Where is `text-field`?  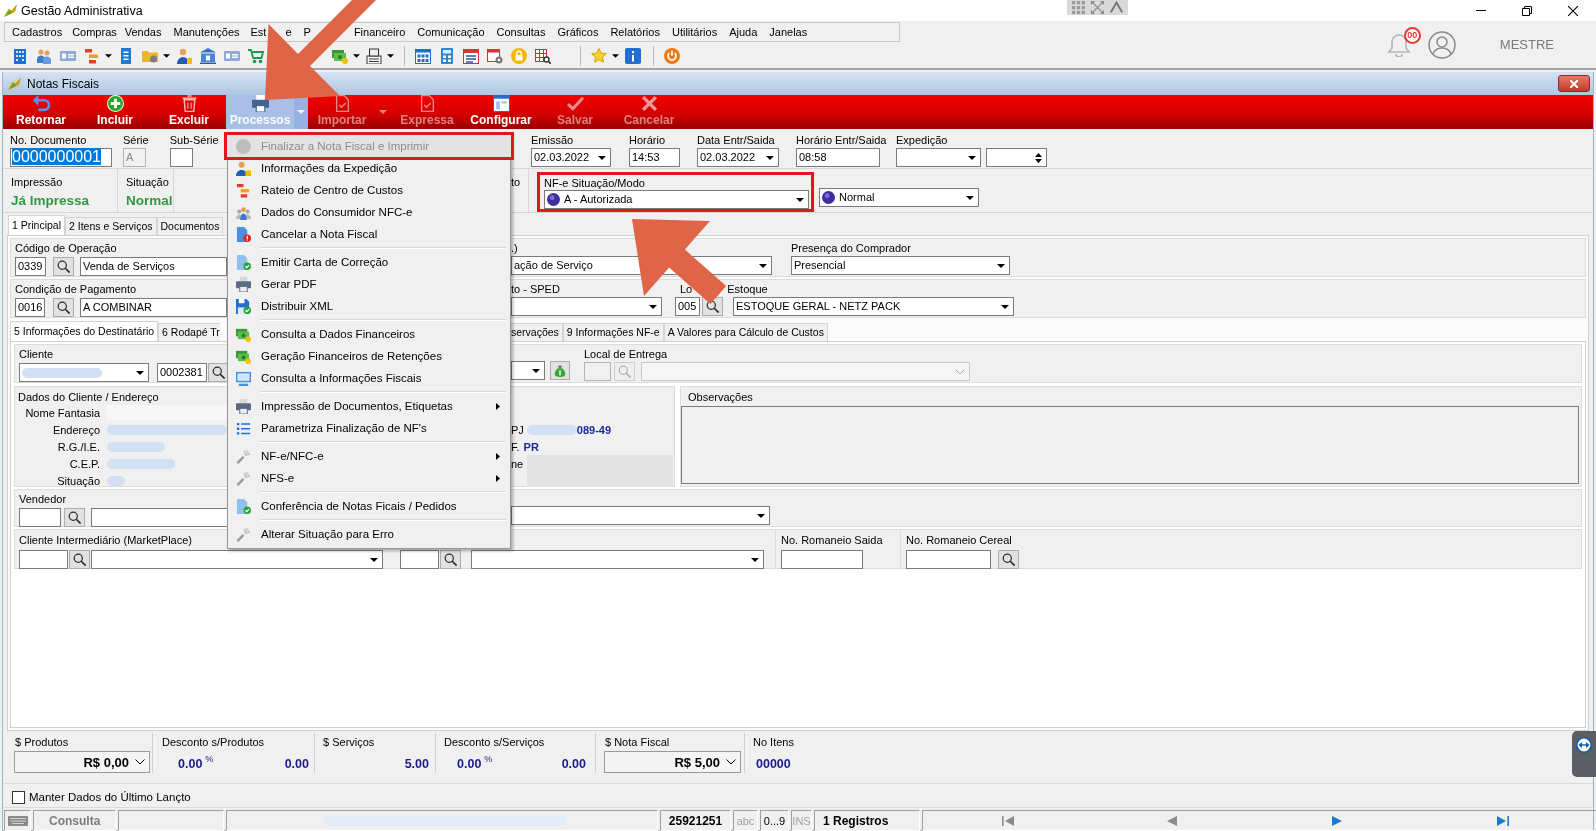 text-field is located at coordinates (948, 559).